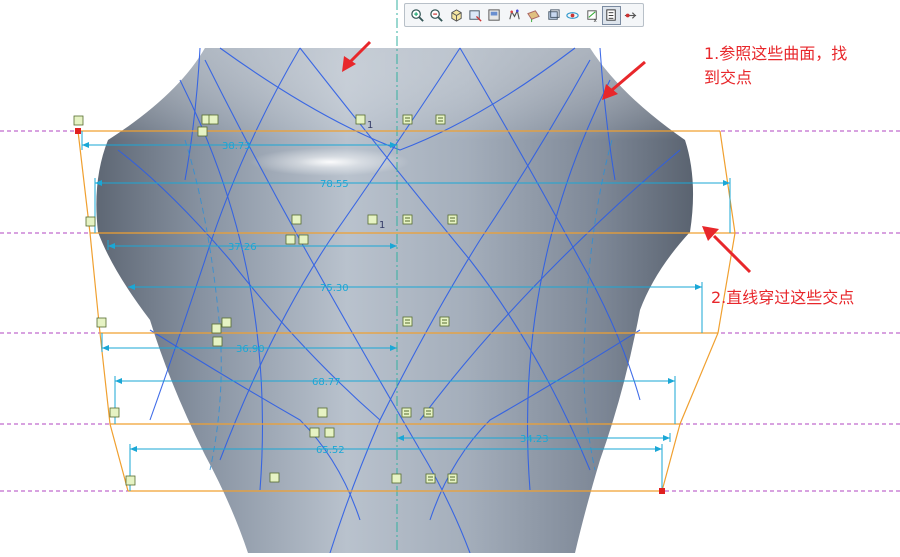  I want to click on reorient-icon, so click(475, 15).